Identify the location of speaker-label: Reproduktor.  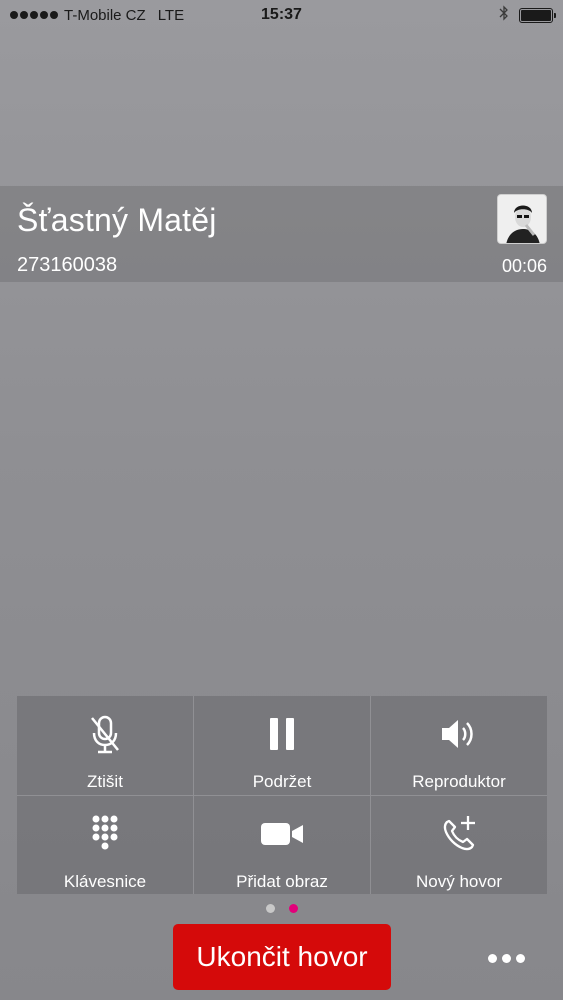
(459, 781).